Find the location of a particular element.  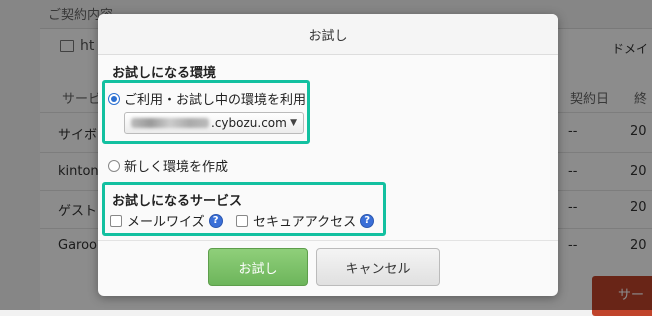

radio-existing-env: ご利用・お試し中の環境を利用 is located at coordinates (207, 98).